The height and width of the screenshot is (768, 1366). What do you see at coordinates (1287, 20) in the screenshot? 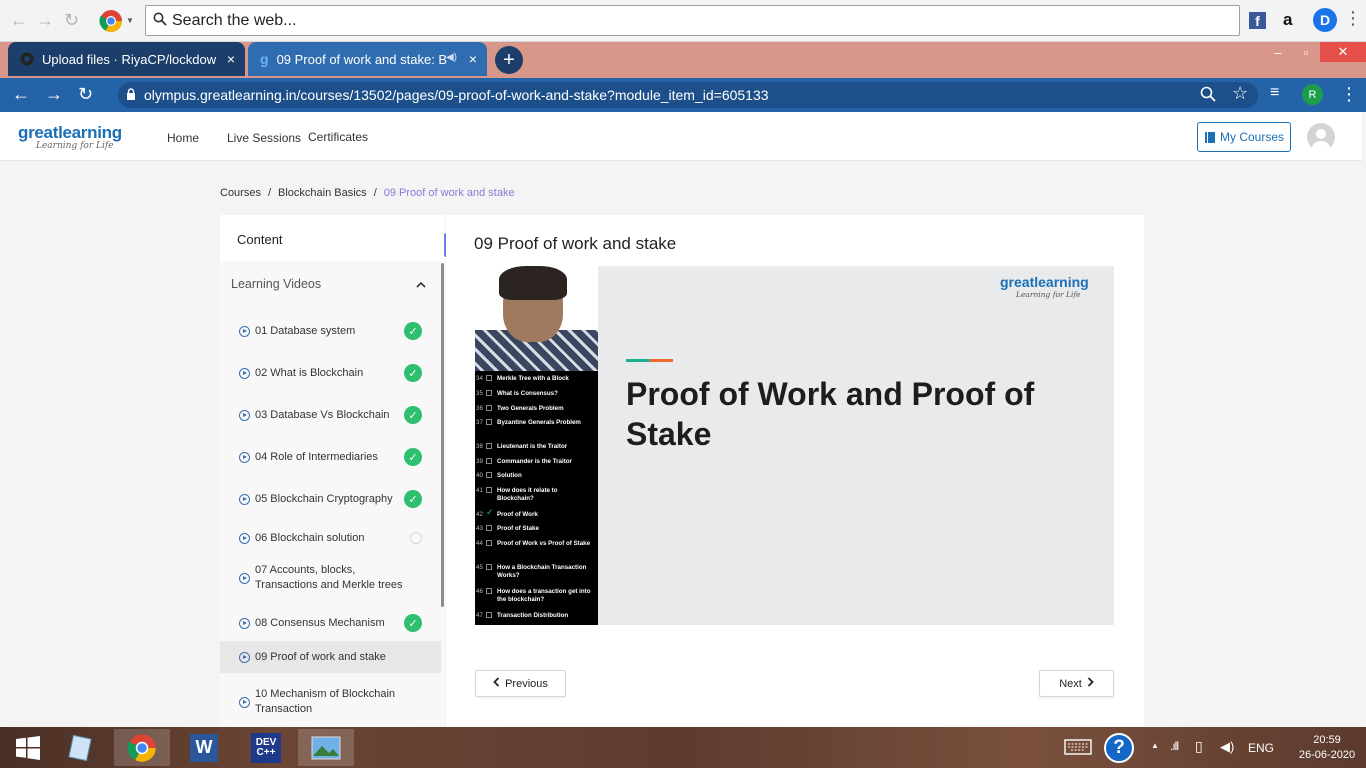
I see `amazon-icon: a` at bounding box center [1287, 20].